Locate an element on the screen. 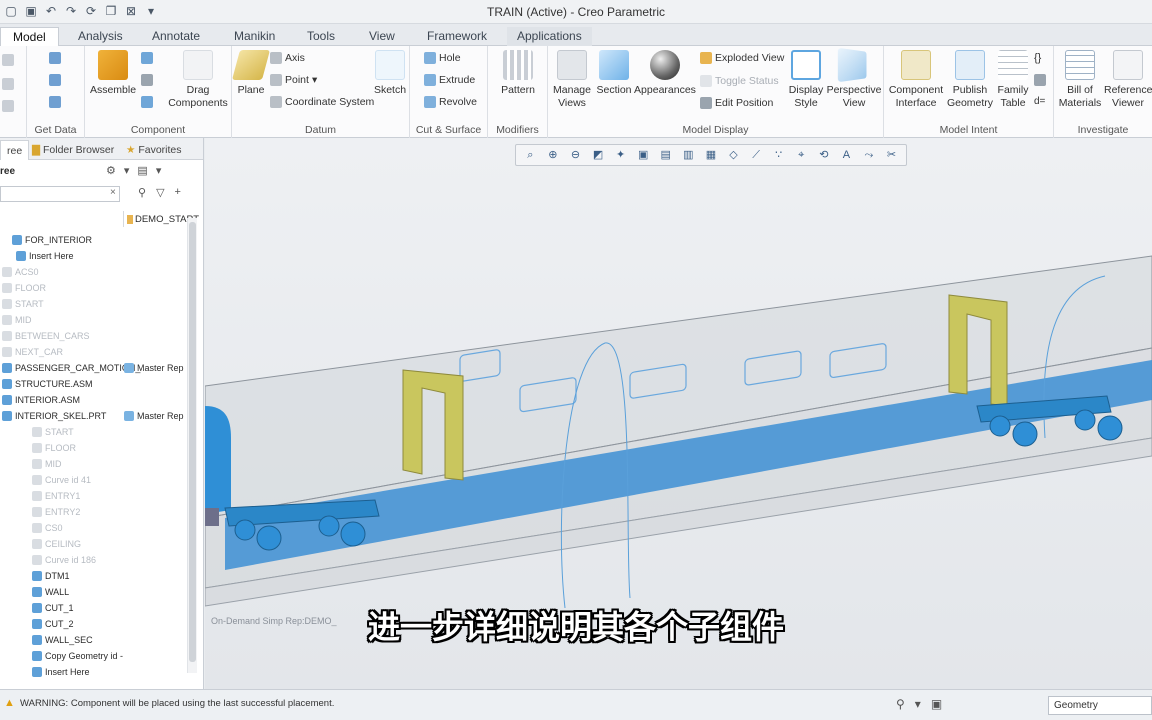  tab-folder-browser: ▇ Folder Browser is located at coordinates (73, 150).